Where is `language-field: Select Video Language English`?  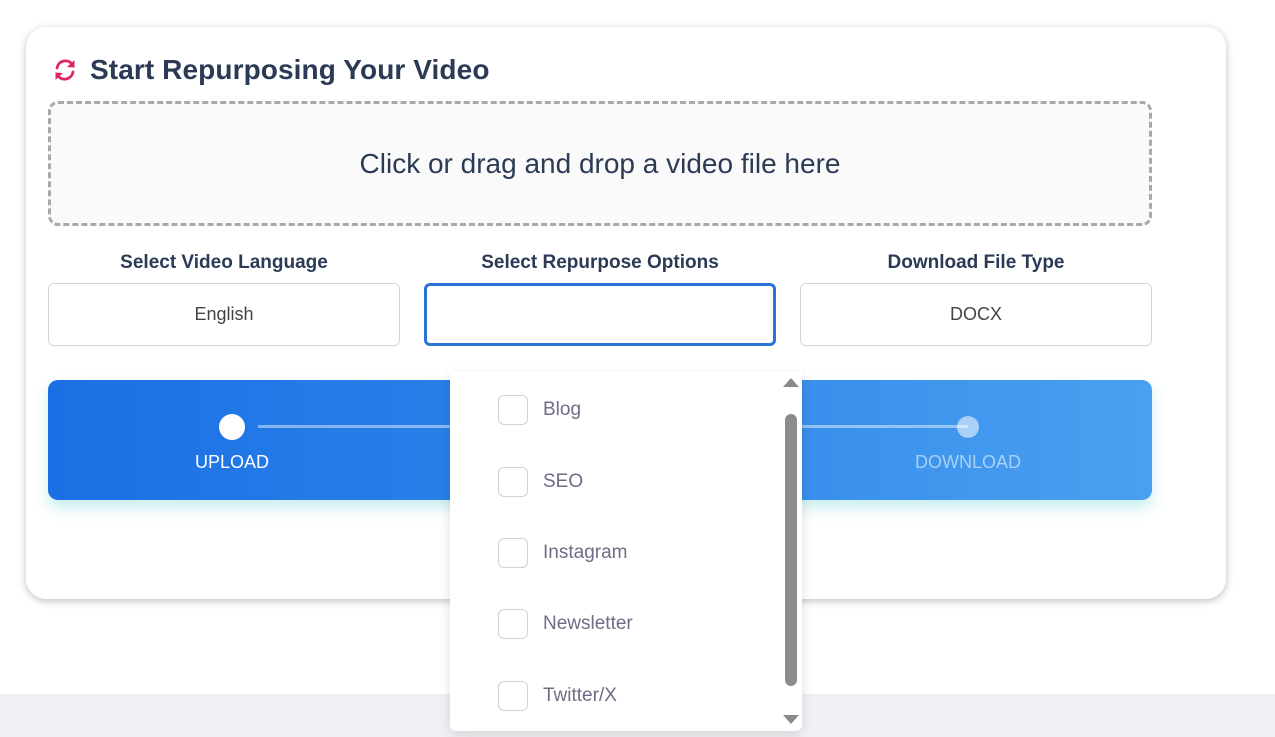 language-field: Select Video Language English is located at coordinates (224, 298).